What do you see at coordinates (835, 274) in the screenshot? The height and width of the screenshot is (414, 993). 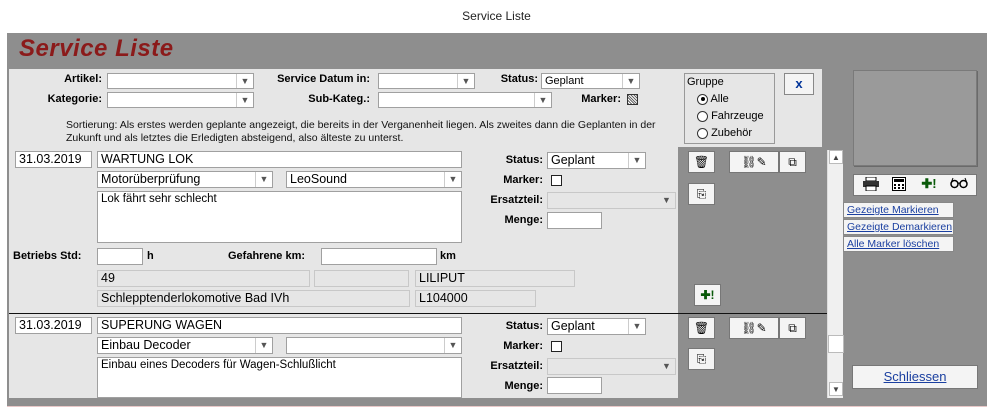 I see `records-scrollbar: ▲ ▼` at bounding box center [835, 274].